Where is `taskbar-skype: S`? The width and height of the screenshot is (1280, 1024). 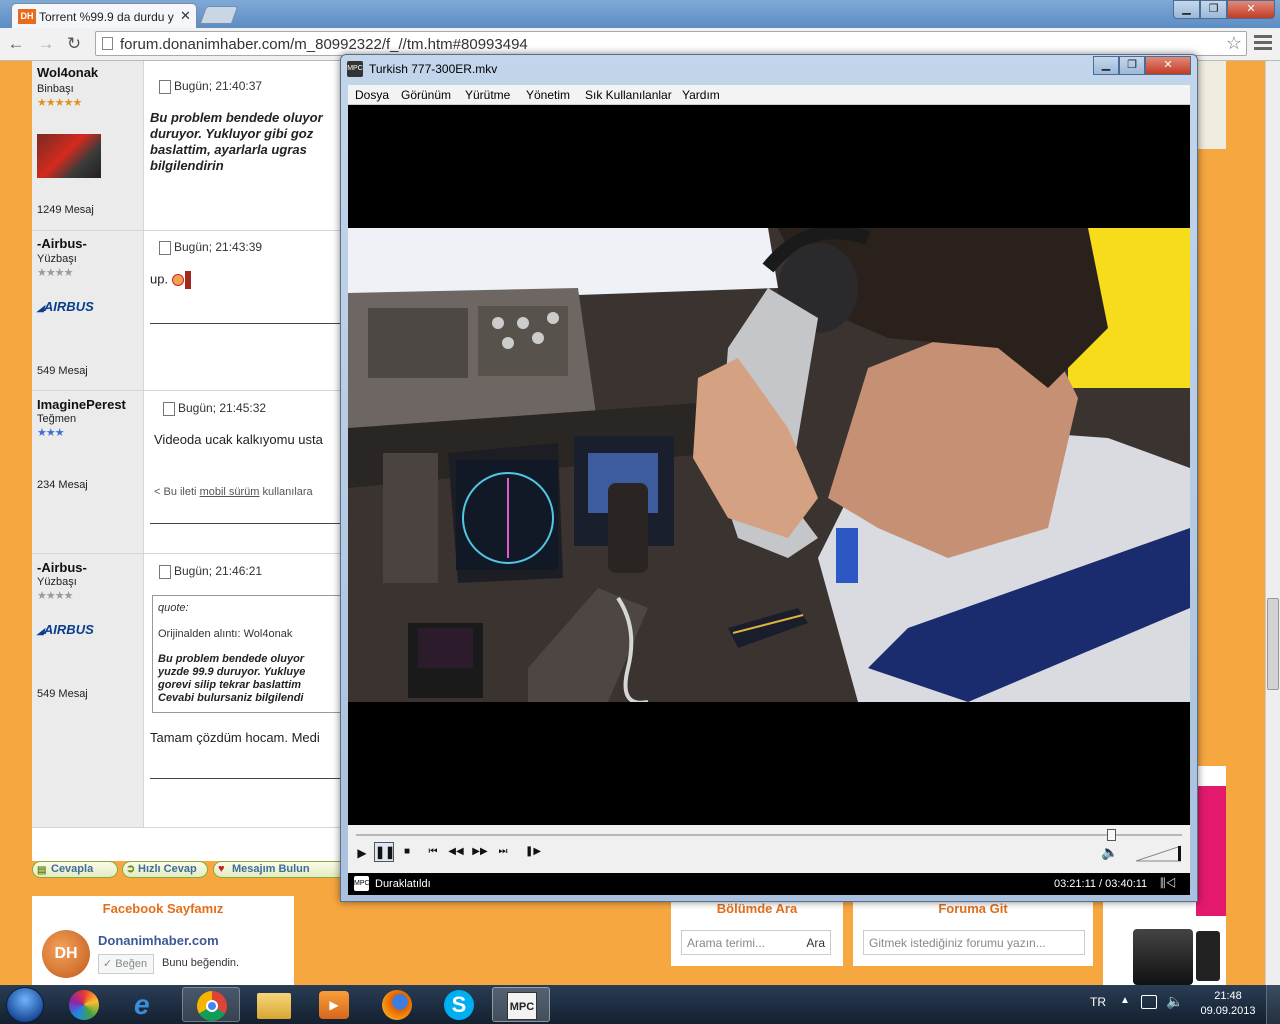 taskbar-skype: S is located at coordinates (459, 1004).